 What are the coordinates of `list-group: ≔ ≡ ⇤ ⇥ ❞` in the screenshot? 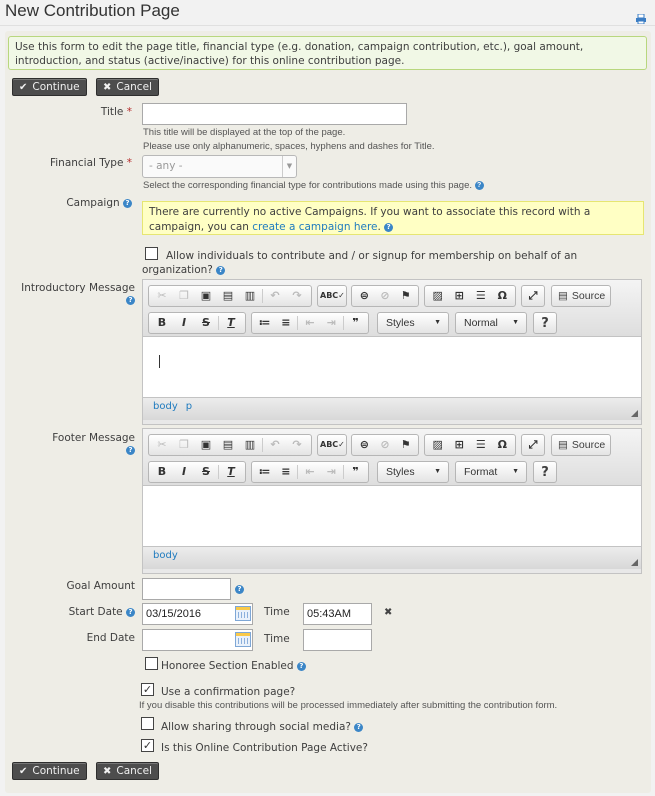 It's located at (310, 472).